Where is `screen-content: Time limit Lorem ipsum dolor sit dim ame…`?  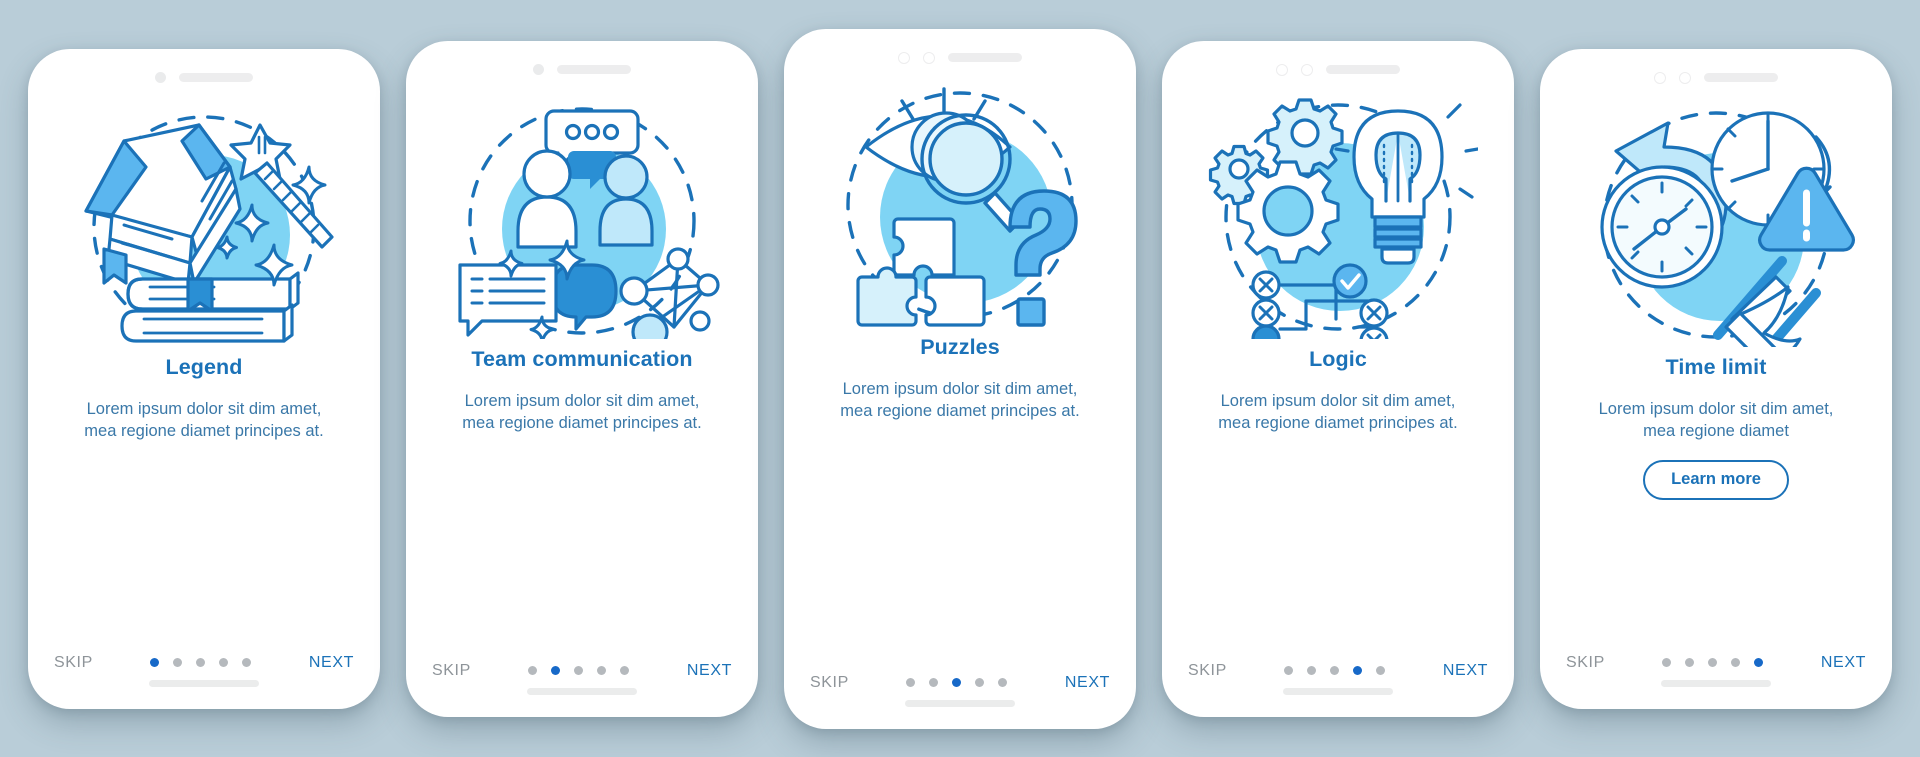
screen-content: Time limit Lorem ipsum dolor sit dim ame… is located at coordinates (1716, 500).